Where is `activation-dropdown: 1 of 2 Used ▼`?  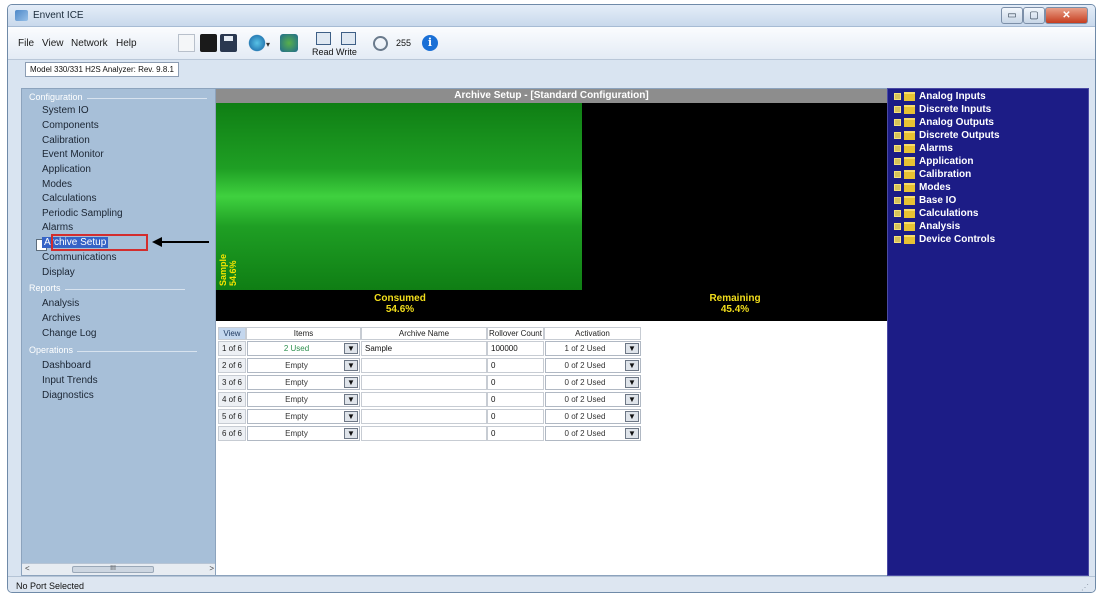 activation-dropdown: 1 of 2 Used ▼ is located at coordinates (593, 348).